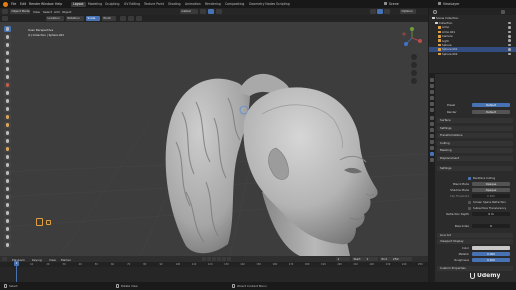 Image resolution: width=516 pixels, height=290 pixels. Describe the element at coordinates (139, 18) in the screenshot. I see `transform-affect-icon` at that location.